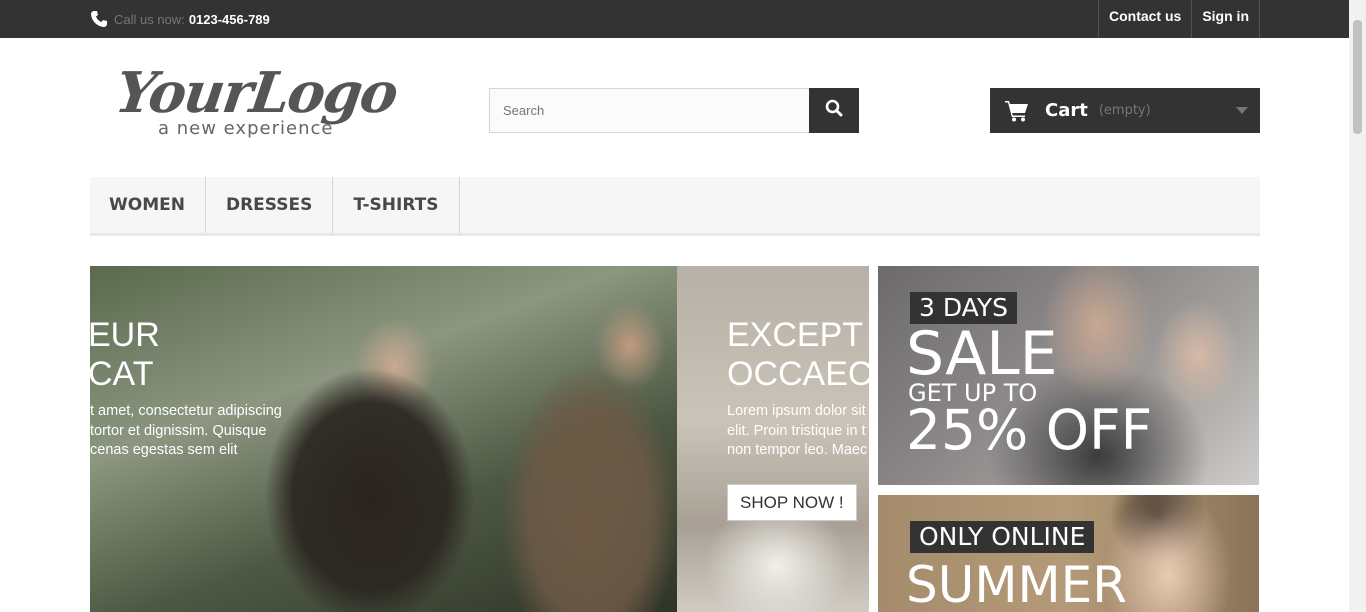 Image resolution: width=1366 pixels, height=612 pixels. Describe the element at coordinates (675, 206) in the screenshot. I see `main-menu: Women Dresses T-shirts` at that location.